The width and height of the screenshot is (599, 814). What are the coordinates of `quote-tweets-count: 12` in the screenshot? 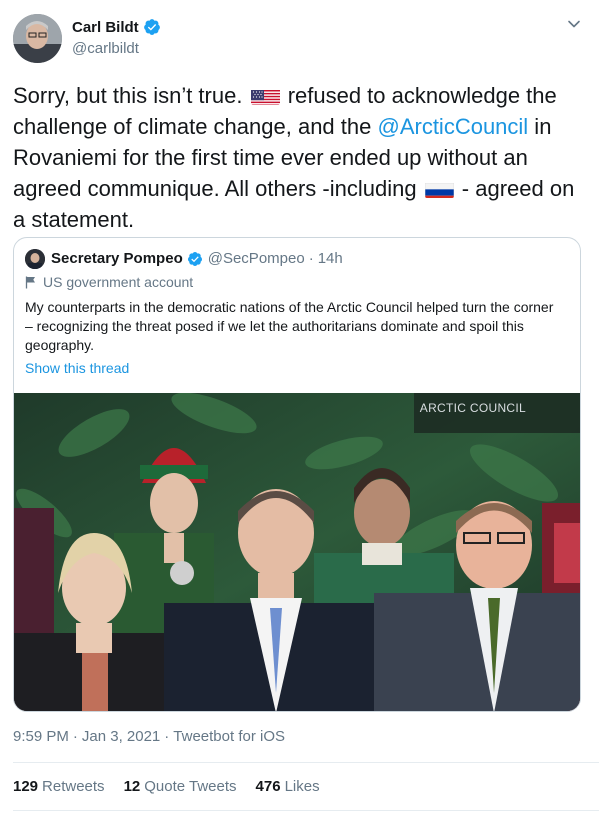 It's located at (132, 786).